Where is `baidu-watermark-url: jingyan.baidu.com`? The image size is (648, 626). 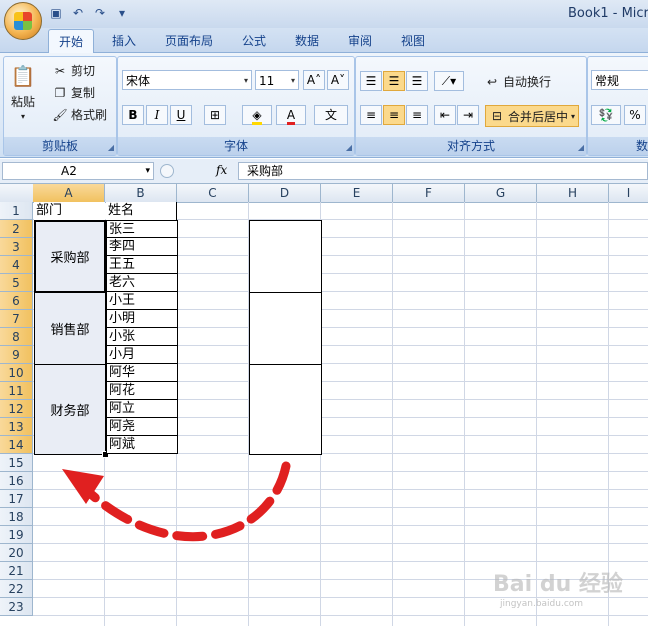
baidu-watermark-url: jingyan.baidu.com is located at coordinates (542, 604).